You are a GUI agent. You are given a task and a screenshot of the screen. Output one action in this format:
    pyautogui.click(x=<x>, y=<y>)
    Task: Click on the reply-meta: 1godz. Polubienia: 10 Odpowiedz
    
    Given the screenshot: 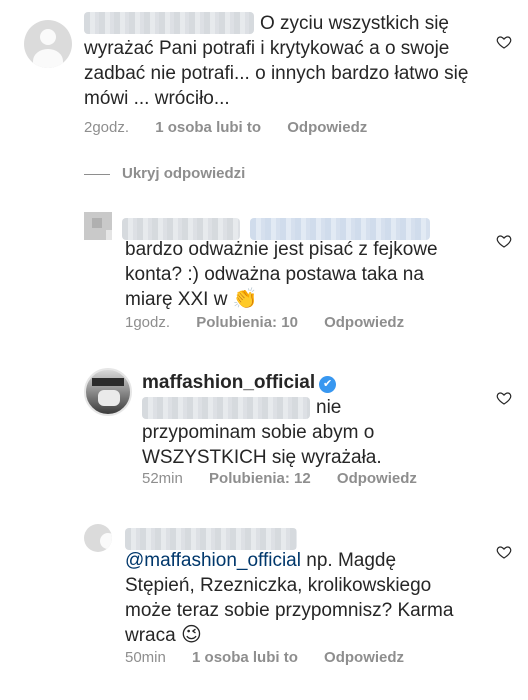 What is the action you would take?
    pyautogui.click(x=275, y=322)
    